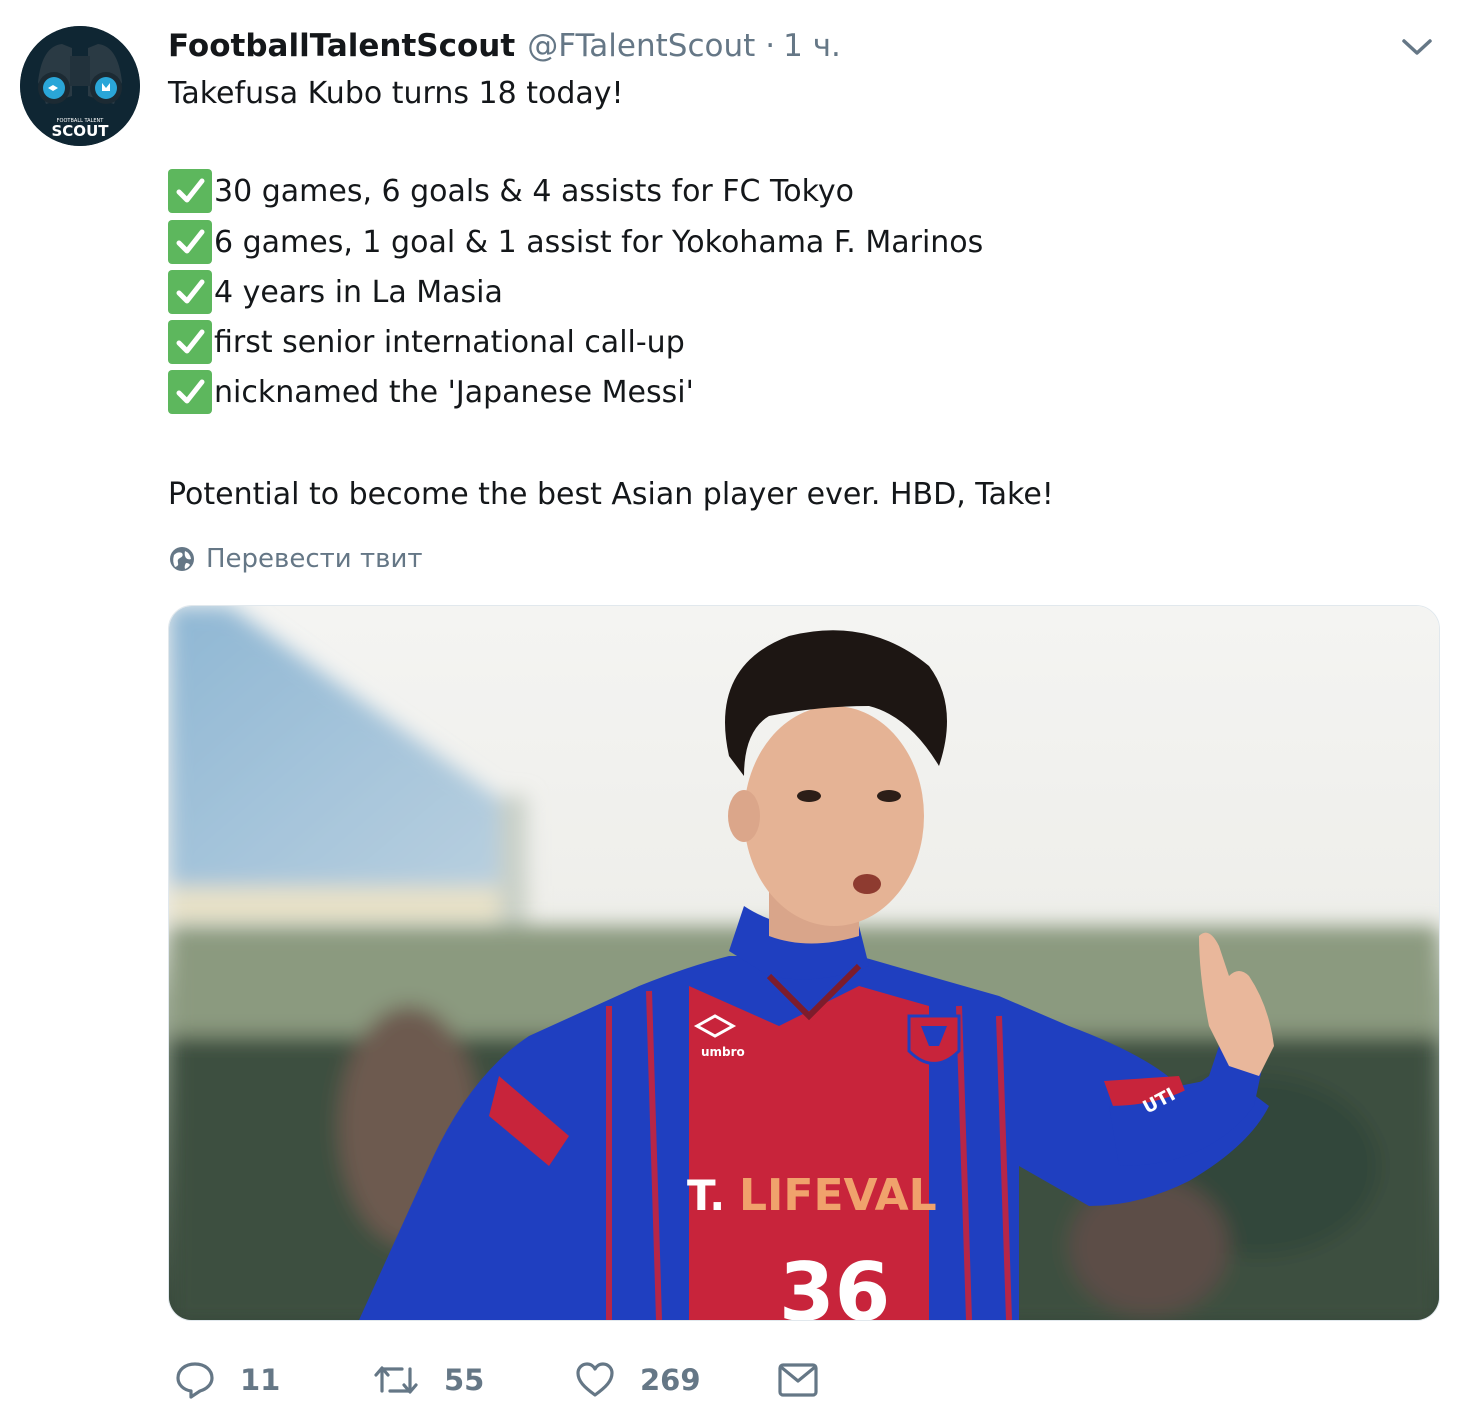 This screenshot has height=1412, width=1460. I want to click on checklist-text: 4 years in La Masia, so click(358, 292).